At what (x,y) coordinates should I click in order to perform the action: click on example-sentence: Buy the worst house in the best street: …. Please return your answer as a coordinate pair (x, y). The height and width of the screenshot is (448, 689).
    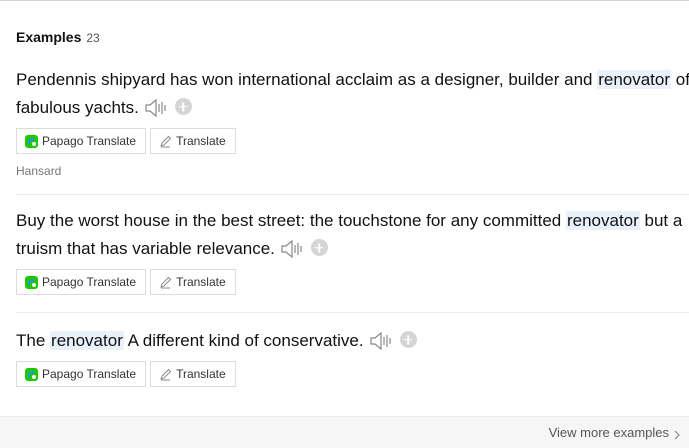
    Looking at the image, I should click on (352, 235).